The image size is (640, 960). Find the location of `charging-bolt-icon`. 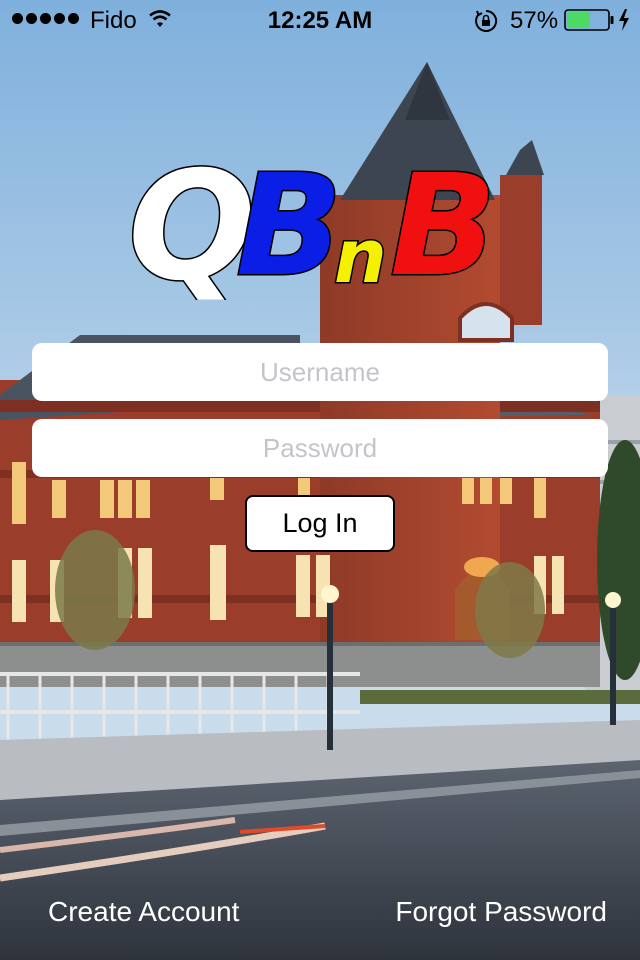

charging-bolt-icon is located at coordinates (624, 20).